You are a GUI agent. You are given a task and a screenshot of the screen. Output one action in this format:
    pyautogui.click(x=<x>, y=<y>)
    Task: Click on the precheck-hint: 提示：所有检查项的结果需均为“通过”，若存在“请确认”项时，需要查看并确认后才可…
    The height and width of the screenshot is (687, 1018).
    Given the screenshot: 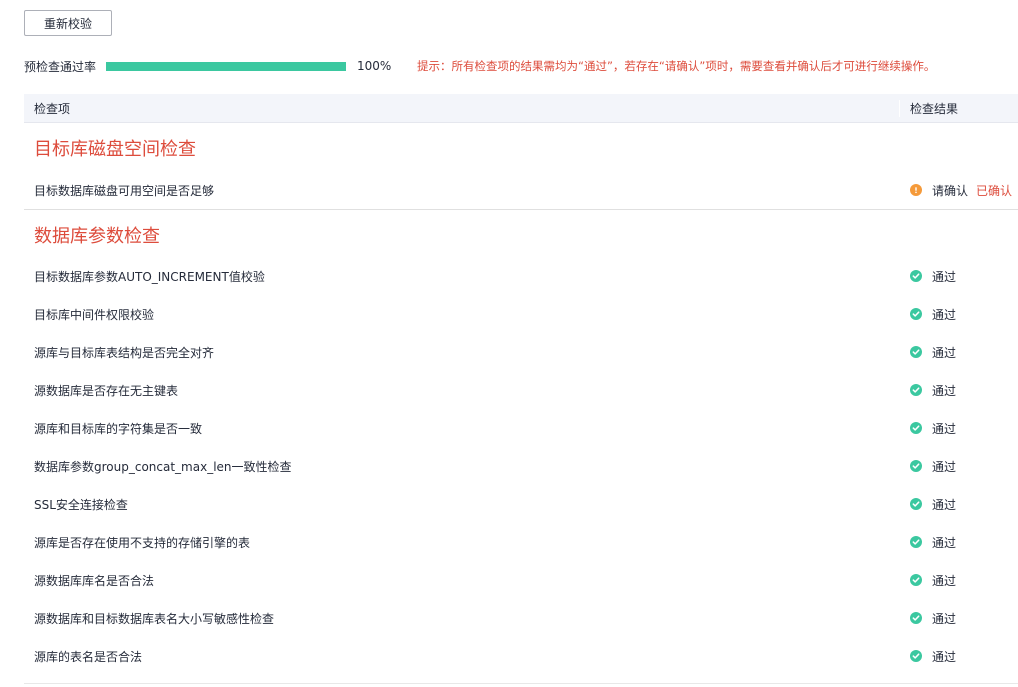 What is the action you would take?
    pyautogui.click(x=676, y=66)
    